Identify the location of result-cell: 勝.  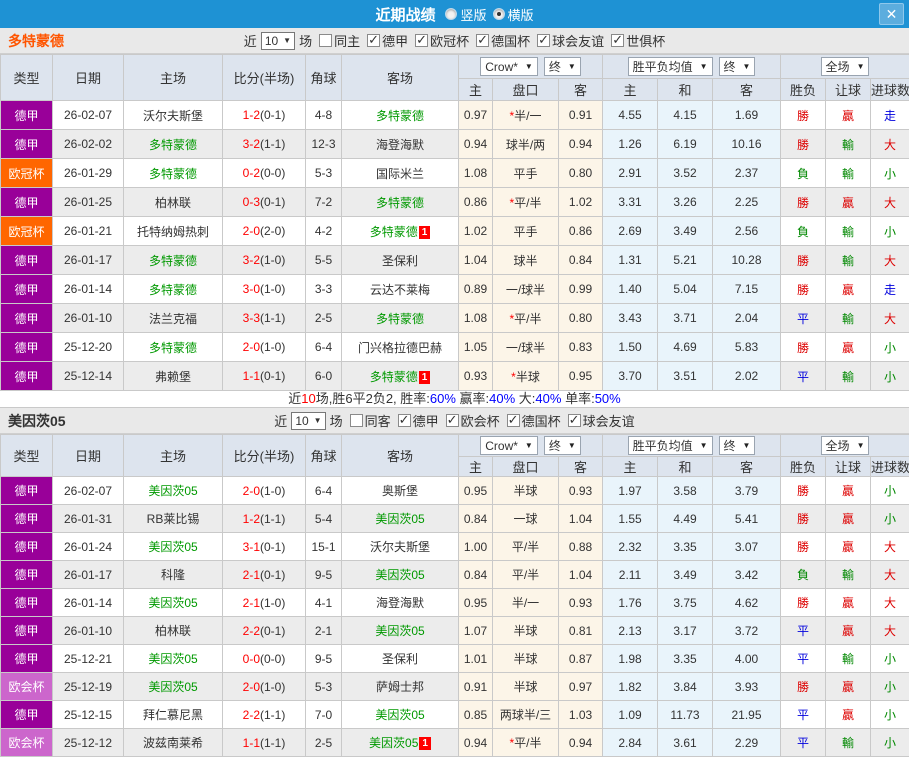
(803, 347).